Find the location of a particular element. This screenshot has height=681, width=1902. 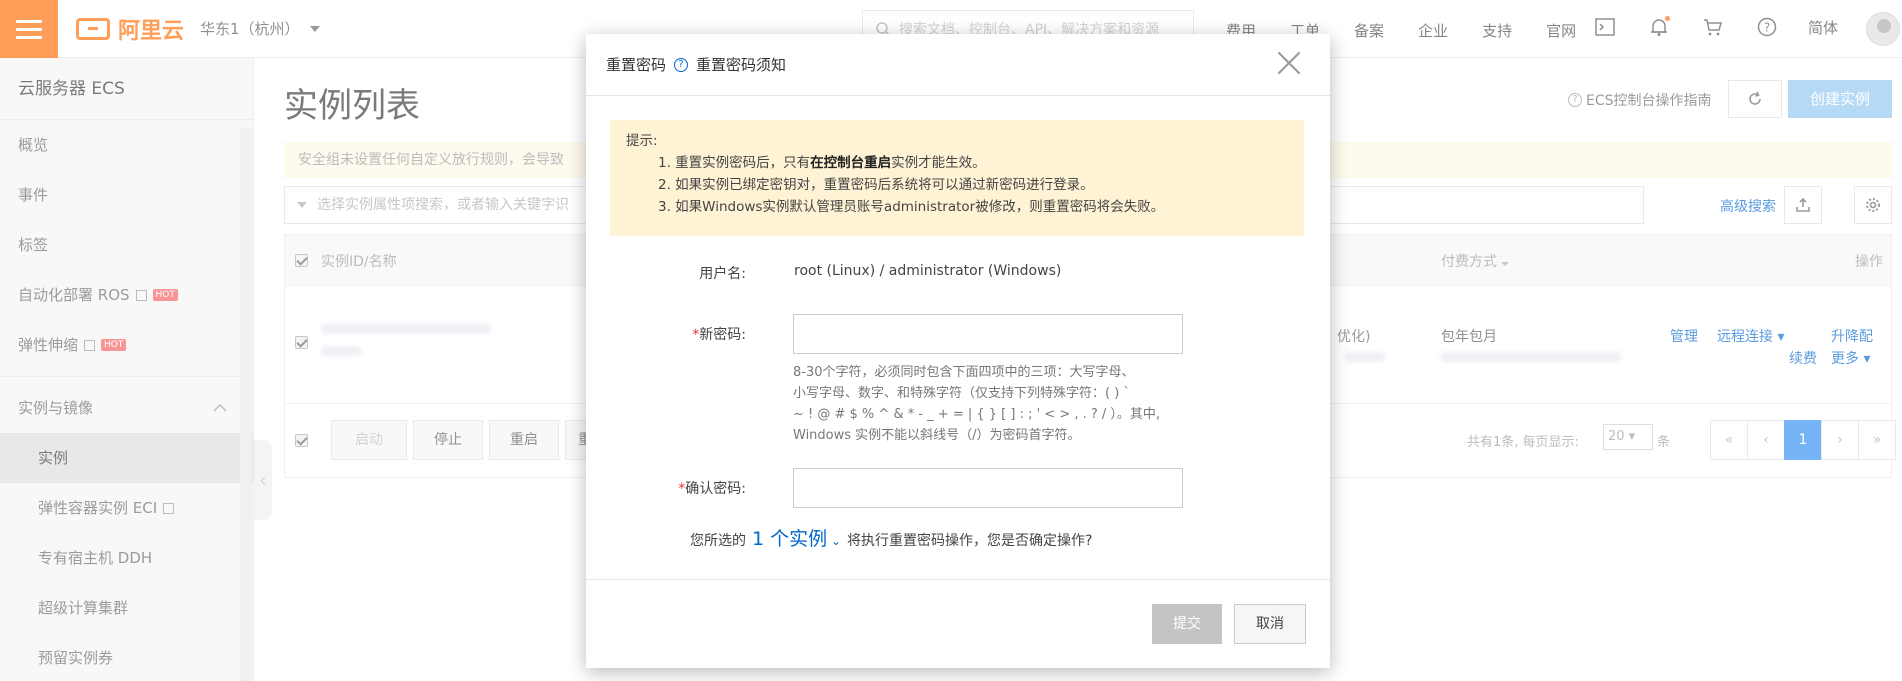

confirm-password-input is located at coordinates (988, 488).